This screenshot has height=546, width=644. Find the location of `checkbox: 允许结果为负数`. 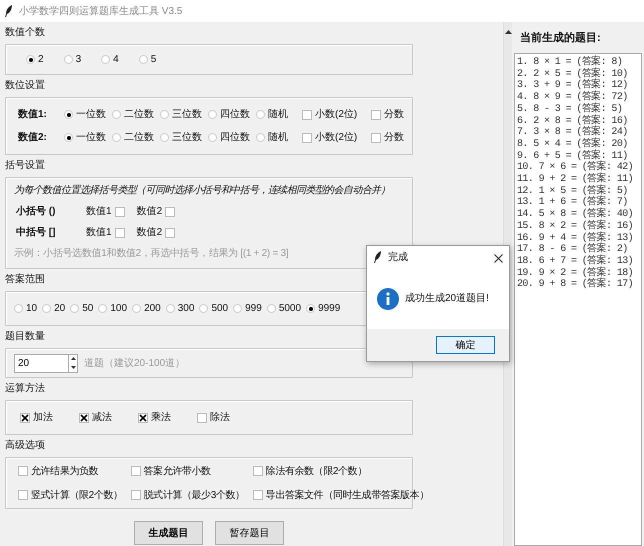

checkbox: 允许结果为负数 is located at coordinates (70, 471).